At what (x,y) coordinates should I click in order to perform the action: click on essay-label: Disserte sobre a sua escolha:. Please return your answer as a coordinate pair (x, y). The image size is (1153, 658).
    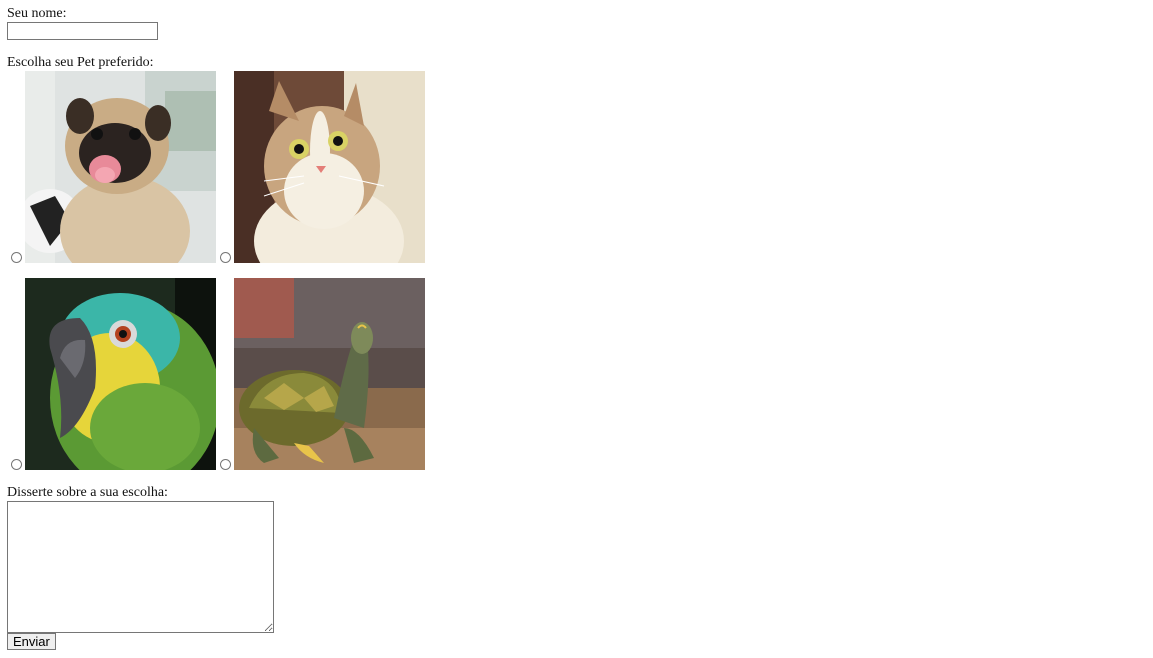
    Looking at the image, I should click on (87, 492).